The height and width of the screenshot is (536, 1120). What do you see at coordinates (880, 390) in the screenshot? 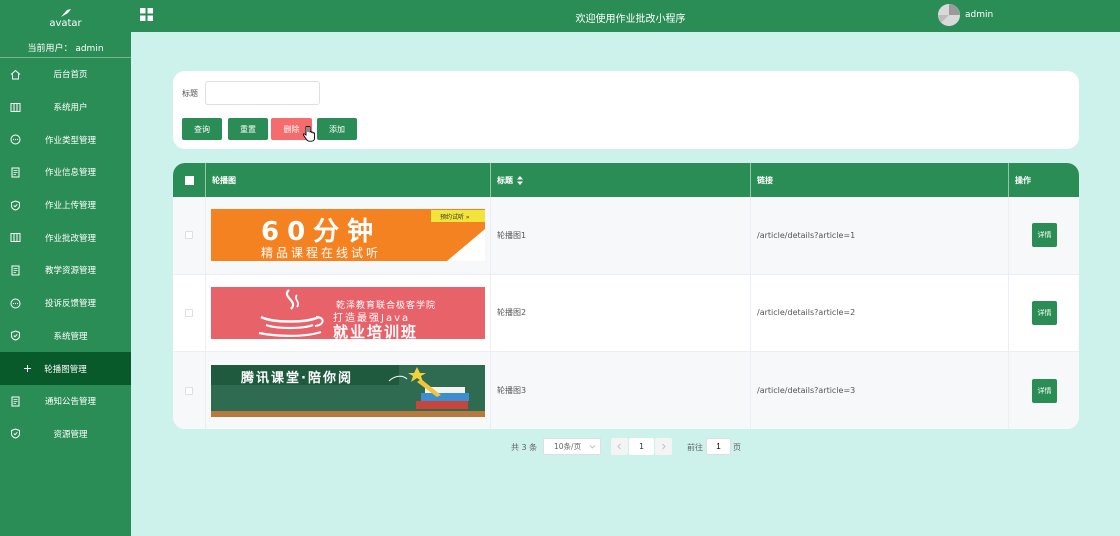
I see `link-cell: /article/details?article=3` at bounding box center [880, 390].